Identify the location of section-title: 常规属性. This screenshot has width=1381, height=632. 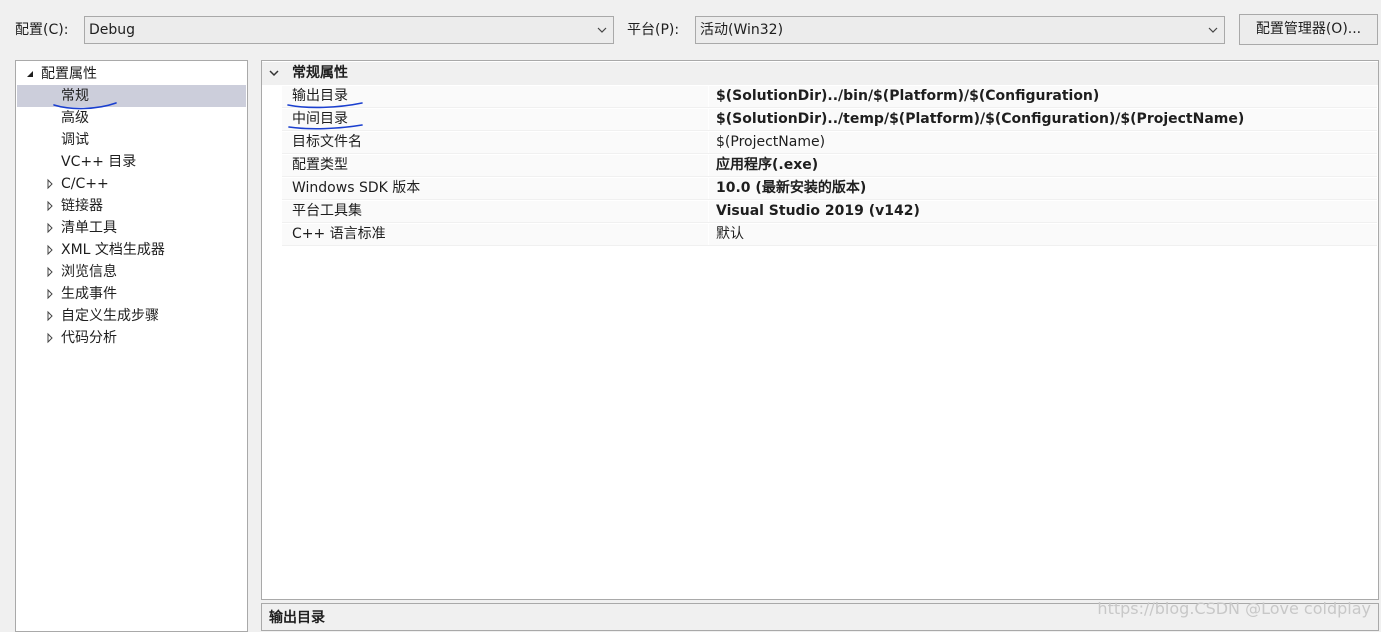
(320, 73).